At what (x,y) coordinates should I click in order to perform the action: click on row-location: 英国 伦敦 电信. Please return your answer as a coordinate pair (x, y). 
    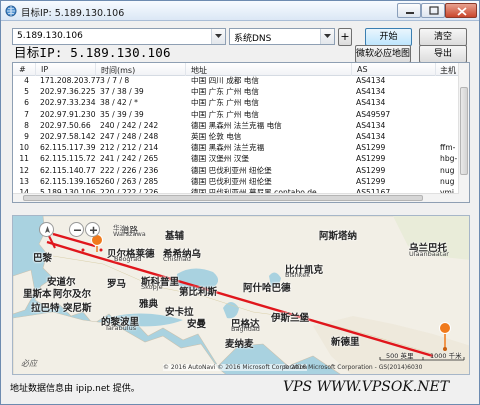
    Looking at the image, I should click on (216, 136).